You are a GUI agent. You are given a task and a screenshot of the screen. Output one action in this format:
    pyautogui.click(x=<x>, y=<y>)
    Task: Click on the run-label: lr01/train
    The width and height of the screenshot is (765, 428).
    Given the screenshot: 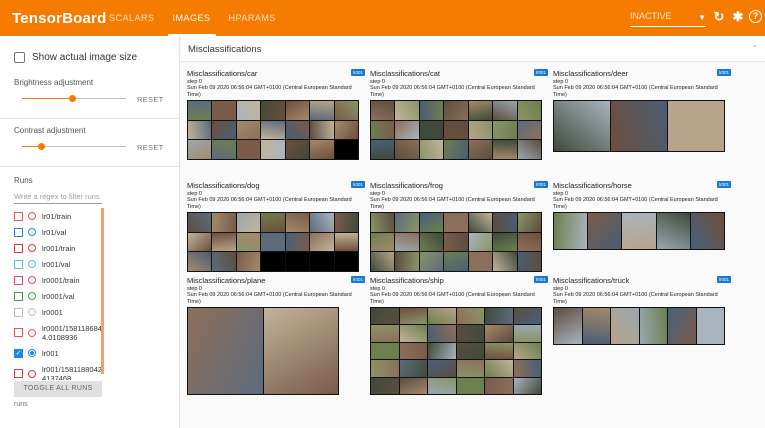 What is the action you would take?
    pyautogui.click(x=57, y=216)
    